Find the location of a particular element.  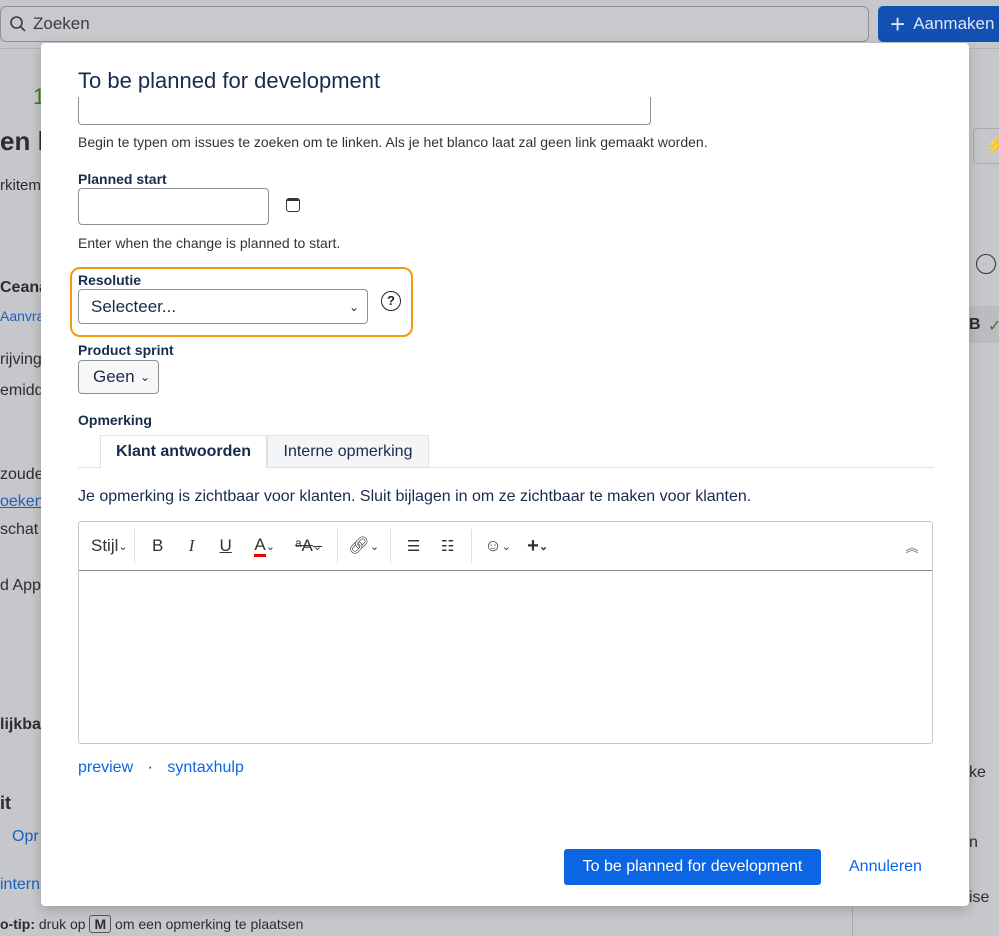

text-color-icon: A is located at coordinates (260, 546).